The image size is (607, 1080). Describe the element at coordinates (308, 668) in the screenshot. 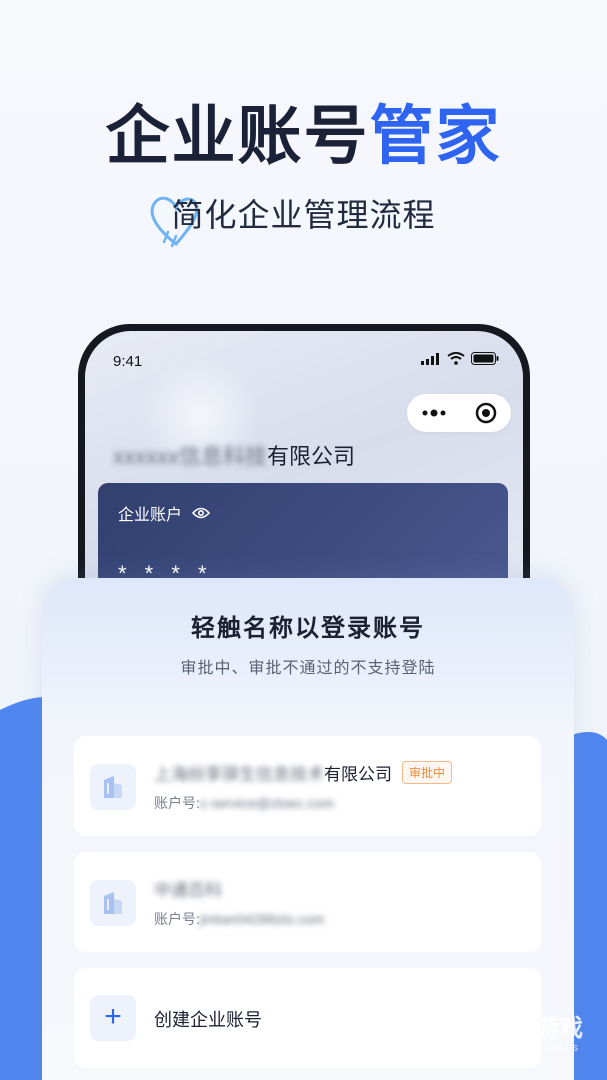

I see `sheet-subtitle: 审批中、审批不通过的不支持登陆` at that location.